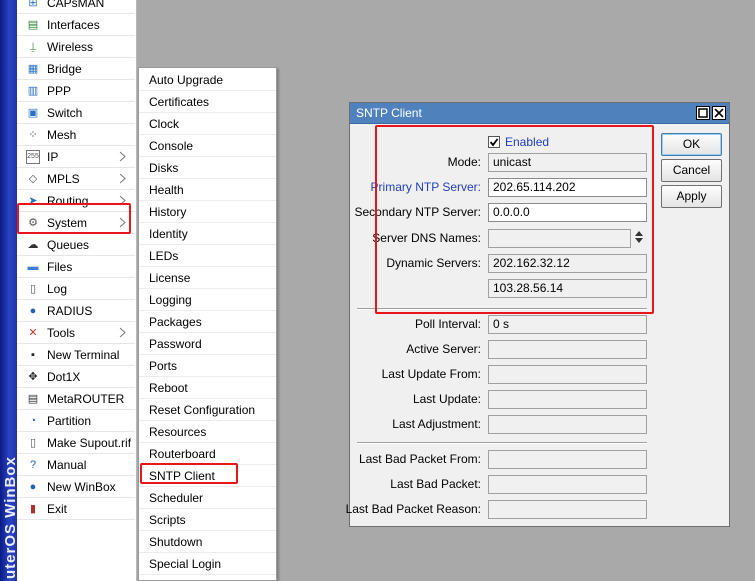 This screenshot has height=581, width=755. Describe the element at coordinates (207, 234) in the screenshot. I see `submenu-item-identity: Identity` at that location.